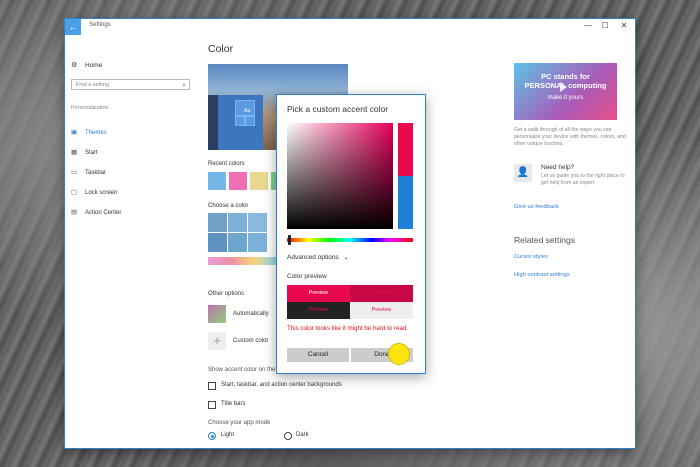 This screenshot has width=700, height=467. I want to click on search-input: Find a setting ⌕, so click(130, 84).